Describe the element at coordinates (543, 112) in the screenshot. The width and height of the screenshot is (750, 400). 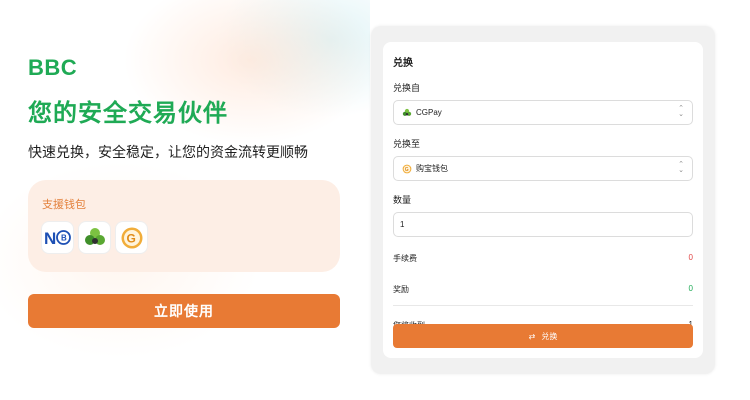
I see `from-wallet-select: CGPay ⌃ ⌄` at that location.